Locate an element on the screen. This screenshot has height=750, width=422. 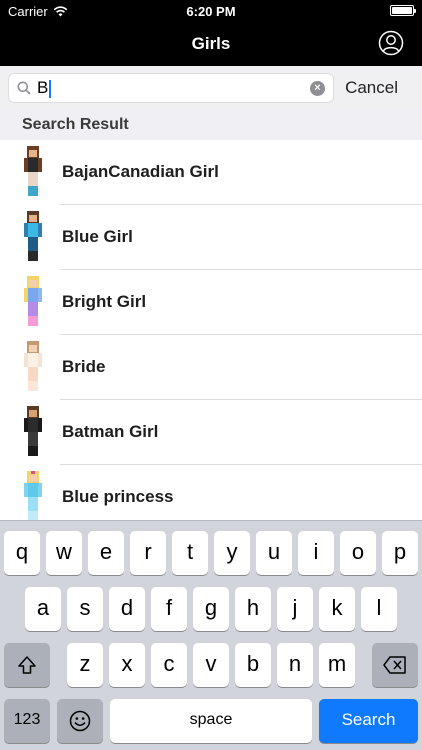
list-item-label: Batman Girl is located at coordinates (110, 431).